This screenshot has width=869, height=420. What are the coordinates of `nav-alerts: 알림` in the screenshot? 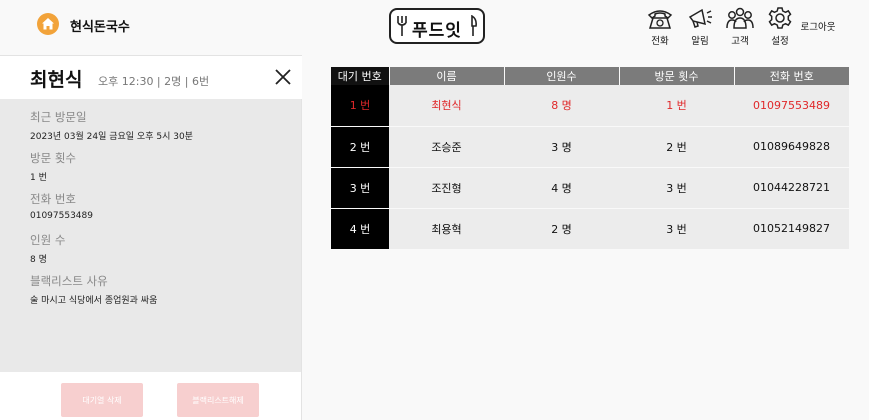 It's located at (700, 26).